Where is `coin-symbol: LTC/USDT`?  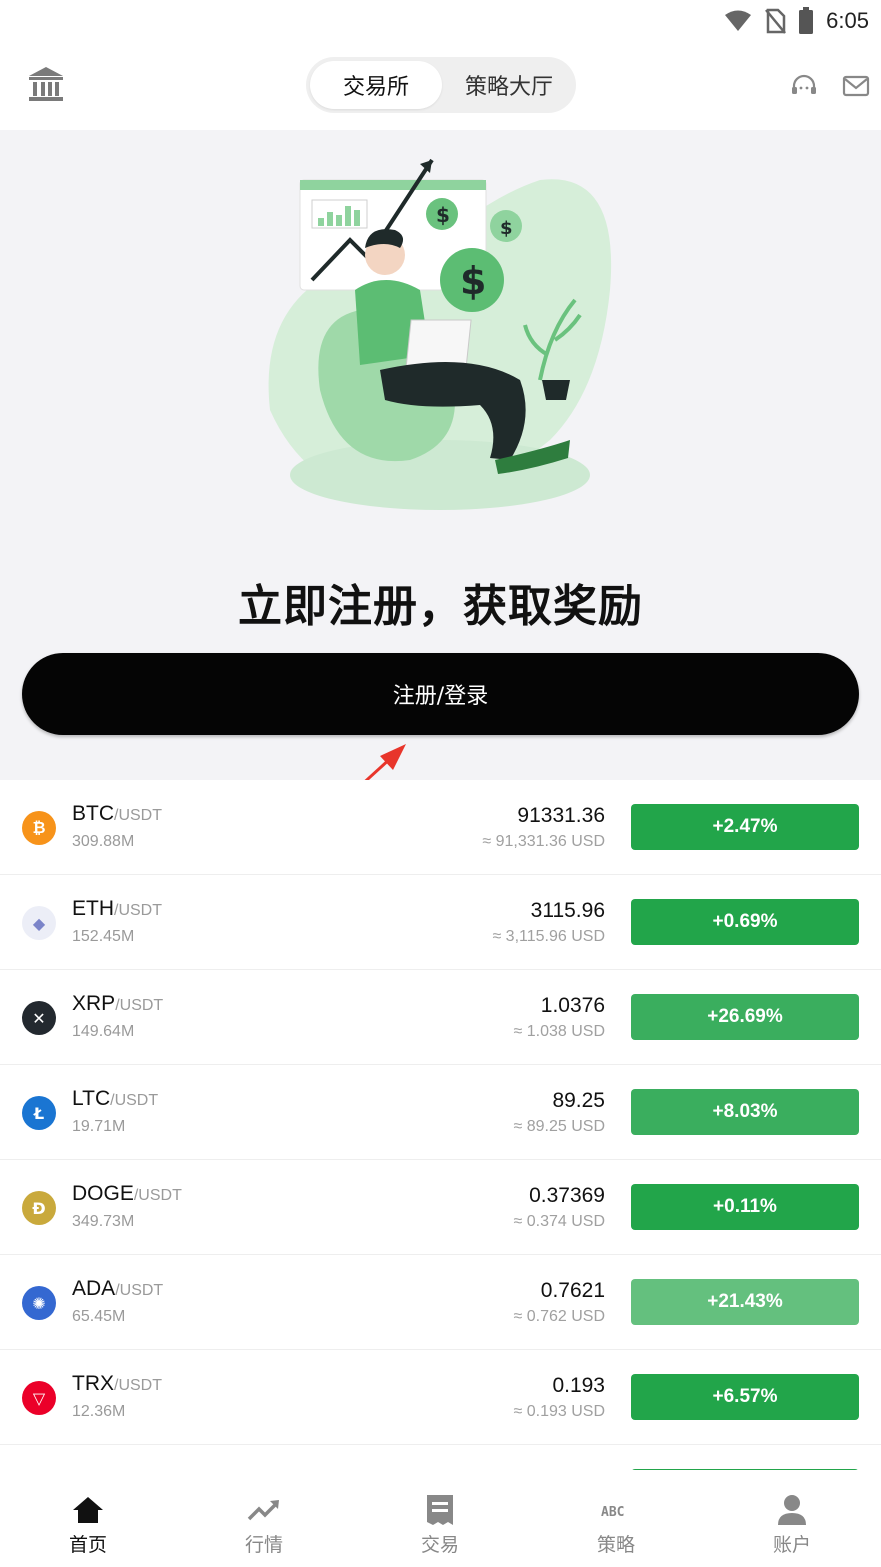
coin-symbol: LTC/USDT is located at coordinates (115, 1098).